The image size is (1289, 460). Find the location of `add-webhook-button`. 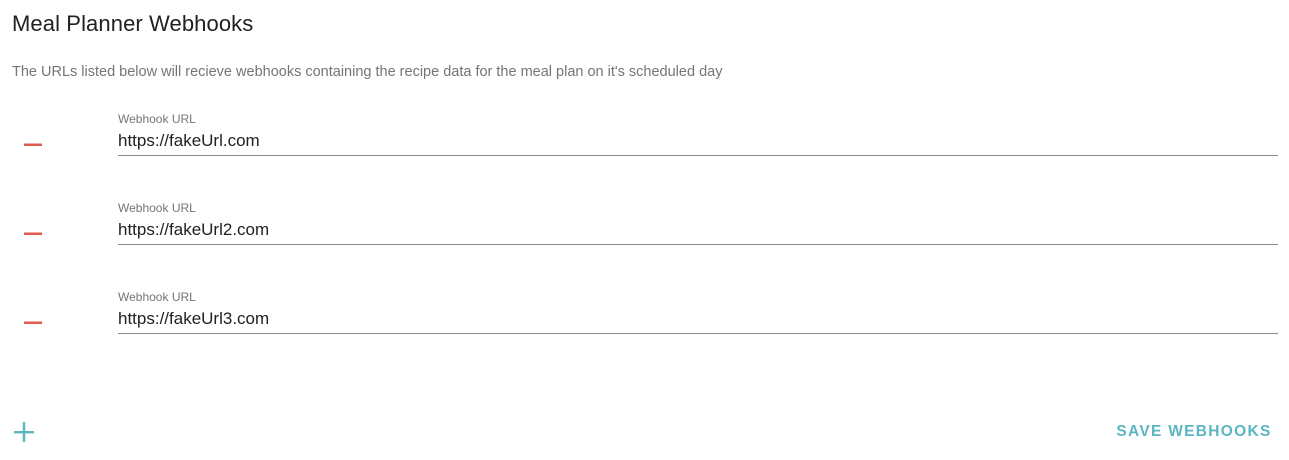

add-webhook-button is located at coordinates (24, 432).